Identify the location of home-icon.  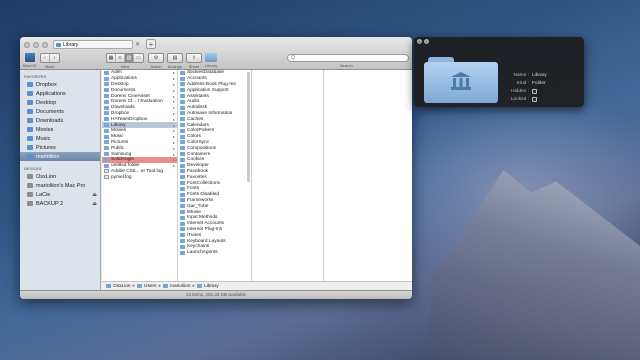
(30, 156).